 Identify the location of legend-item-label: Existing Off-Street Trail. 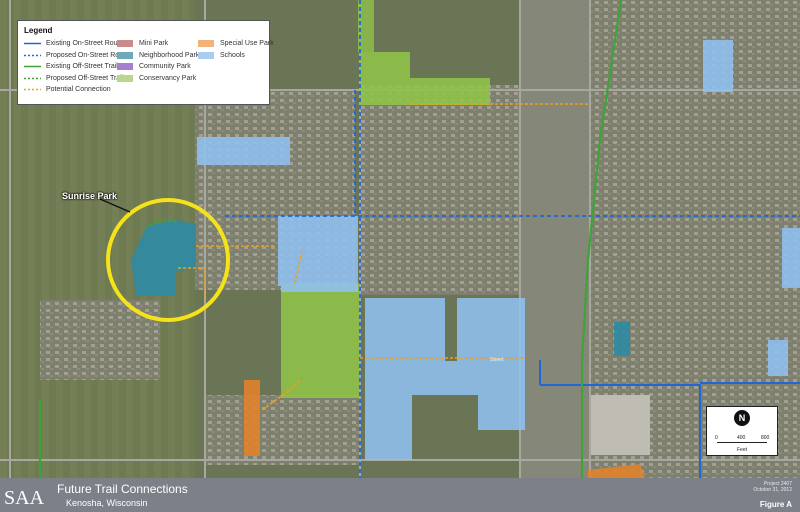
(82, 66).